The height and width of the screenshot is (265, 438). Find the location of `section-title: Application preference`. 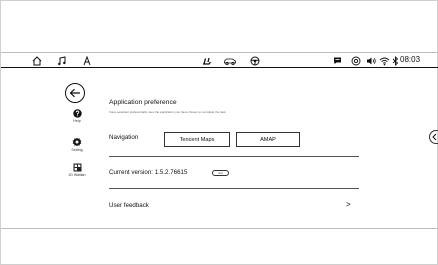

section-title: Application preference is located at coordinates (143, 102).